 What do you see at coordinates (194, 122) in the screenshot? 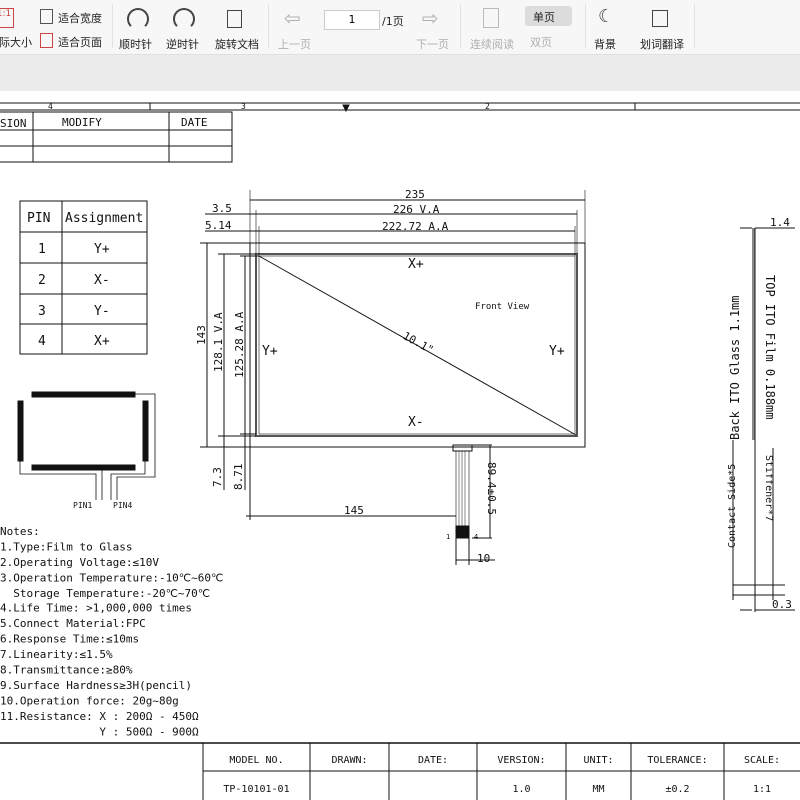
I see `svg-text: DATE` at bounding box center [194, 122].